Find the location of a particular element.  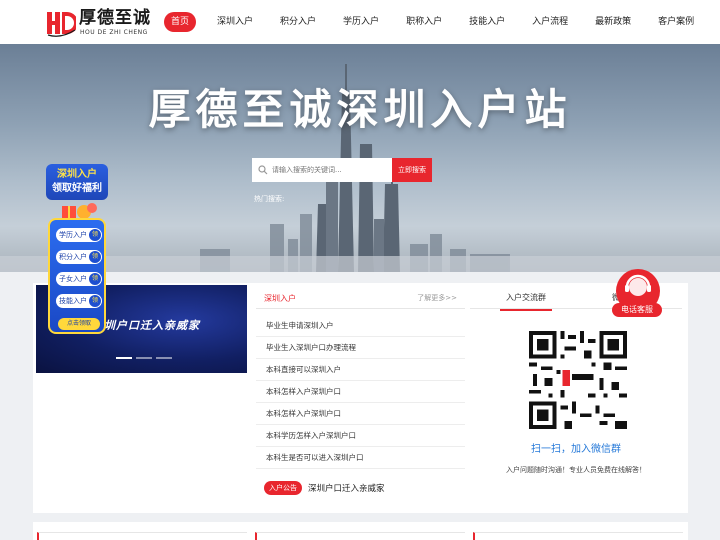

news-list-title: 深圳入户 is located at coordinates (280, 298).